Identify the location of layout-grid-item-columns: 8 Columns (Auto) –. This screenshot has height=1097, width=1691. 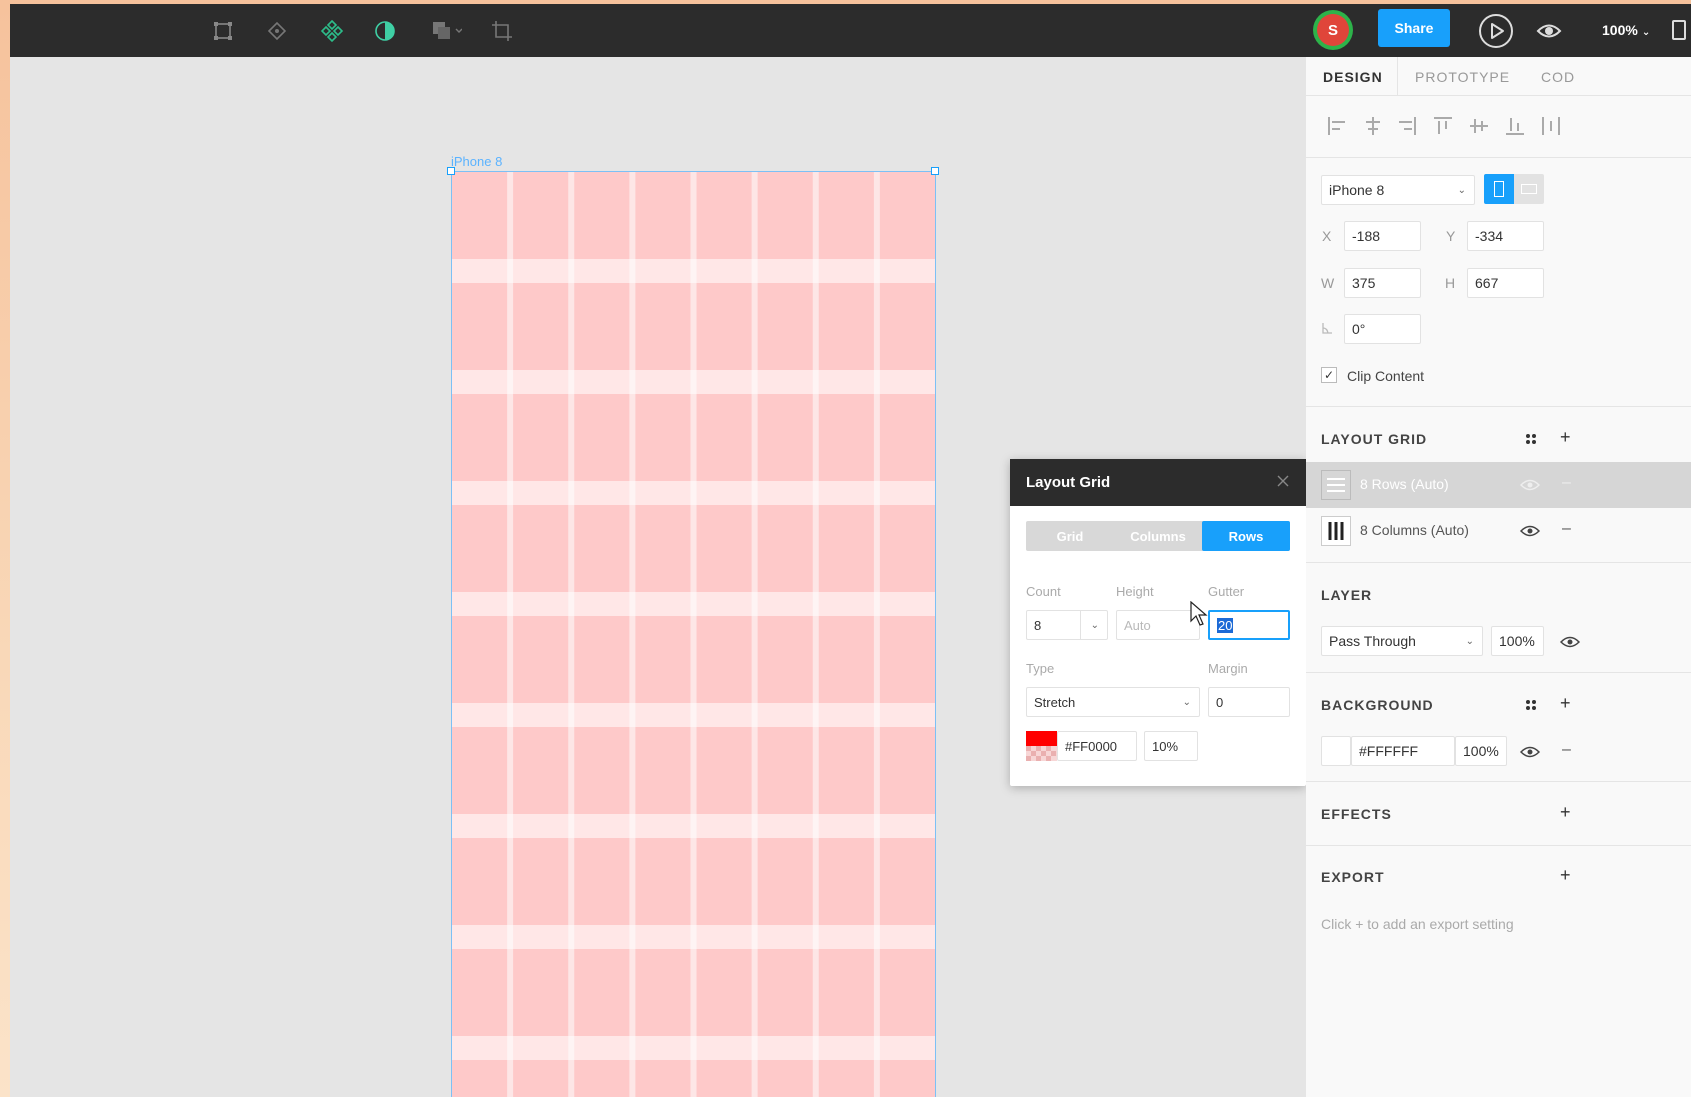
(1498, 531).